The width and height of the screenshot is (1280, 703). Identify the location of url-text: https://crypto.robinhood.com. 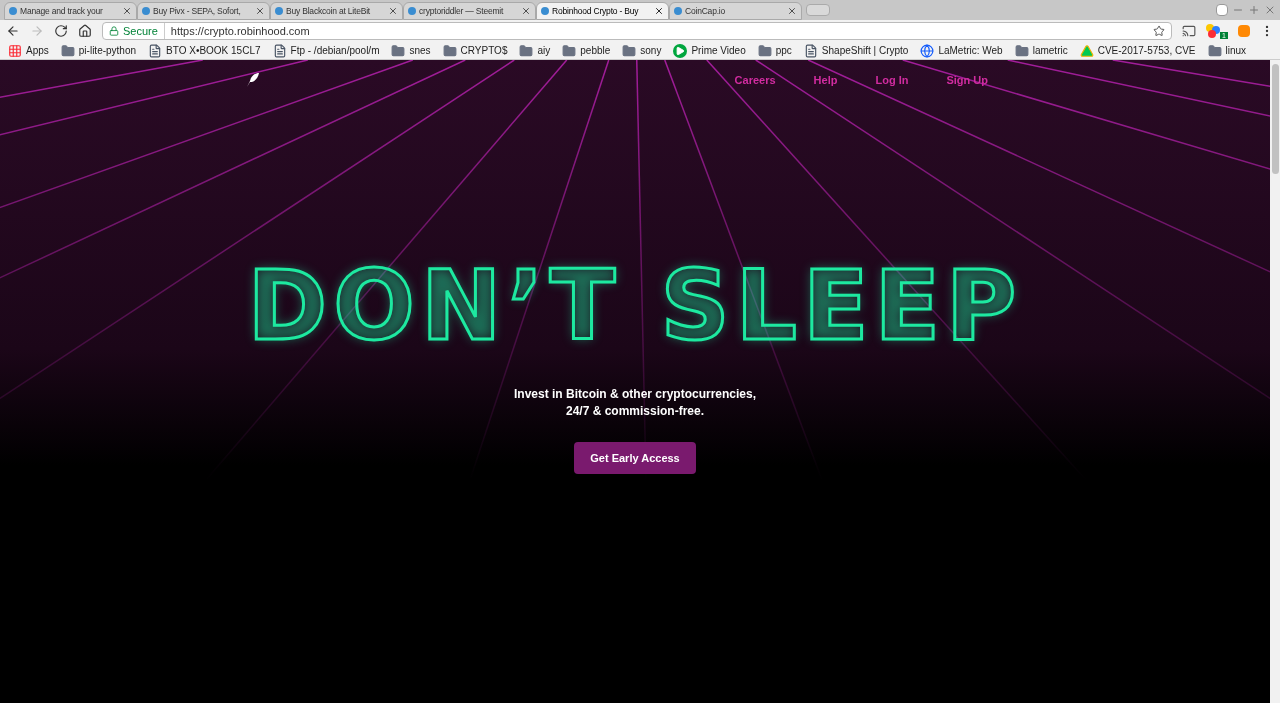
(239, 31).